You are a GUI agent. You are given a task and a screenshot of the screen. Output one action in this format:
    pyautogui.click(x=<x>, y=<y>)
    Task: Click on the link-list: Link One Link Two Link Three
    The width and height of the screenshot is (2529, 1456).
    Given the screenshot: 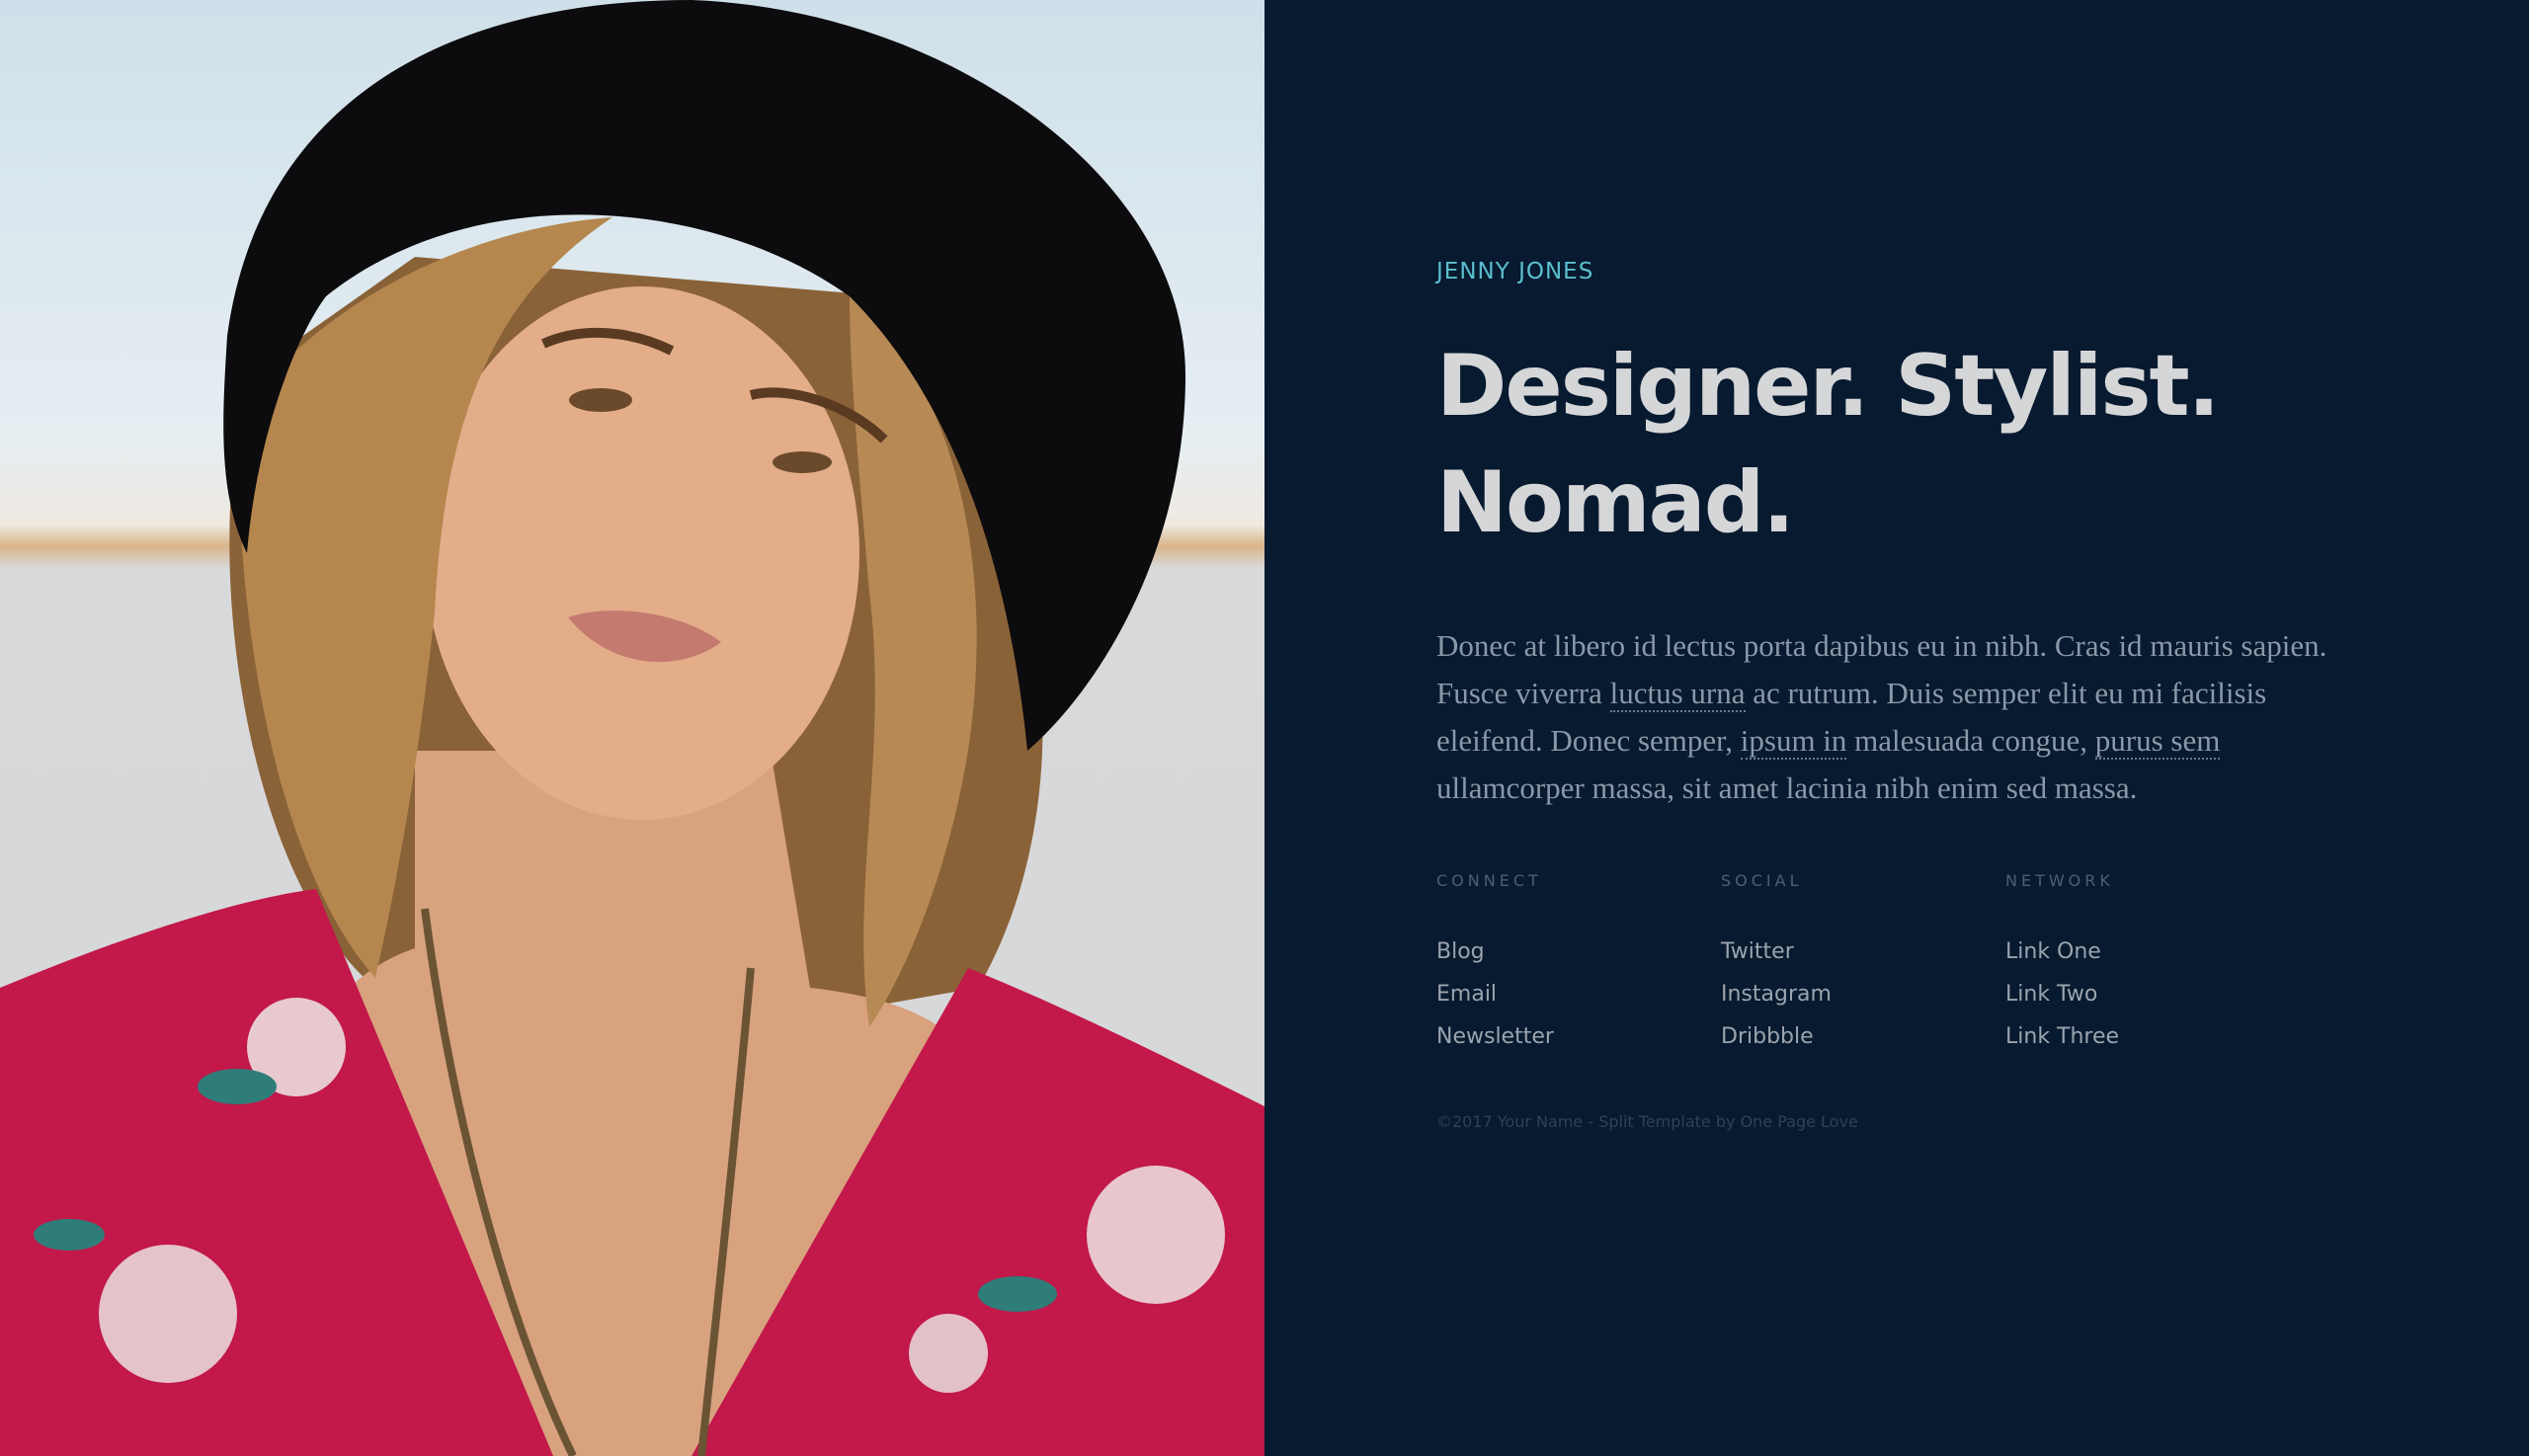 What is the action you would take?
    pyautogui.click(x=2147, y=995)
    